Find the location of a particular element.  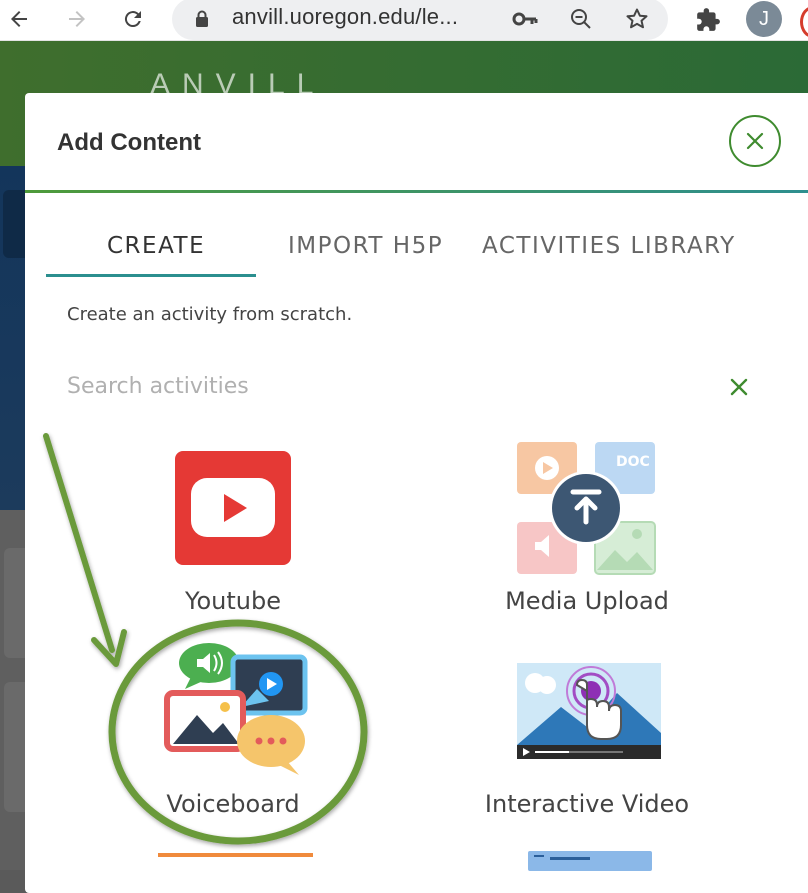

close-button is located at coordinates (755, 141).